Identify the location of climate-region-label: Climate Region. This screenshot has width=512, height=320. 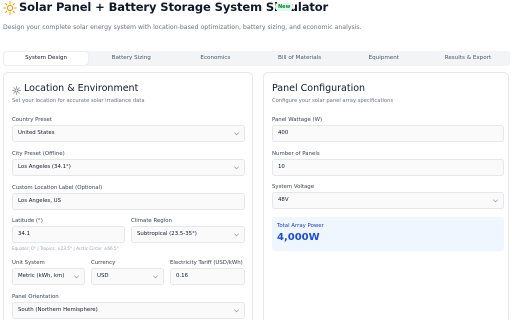
(151, 221).